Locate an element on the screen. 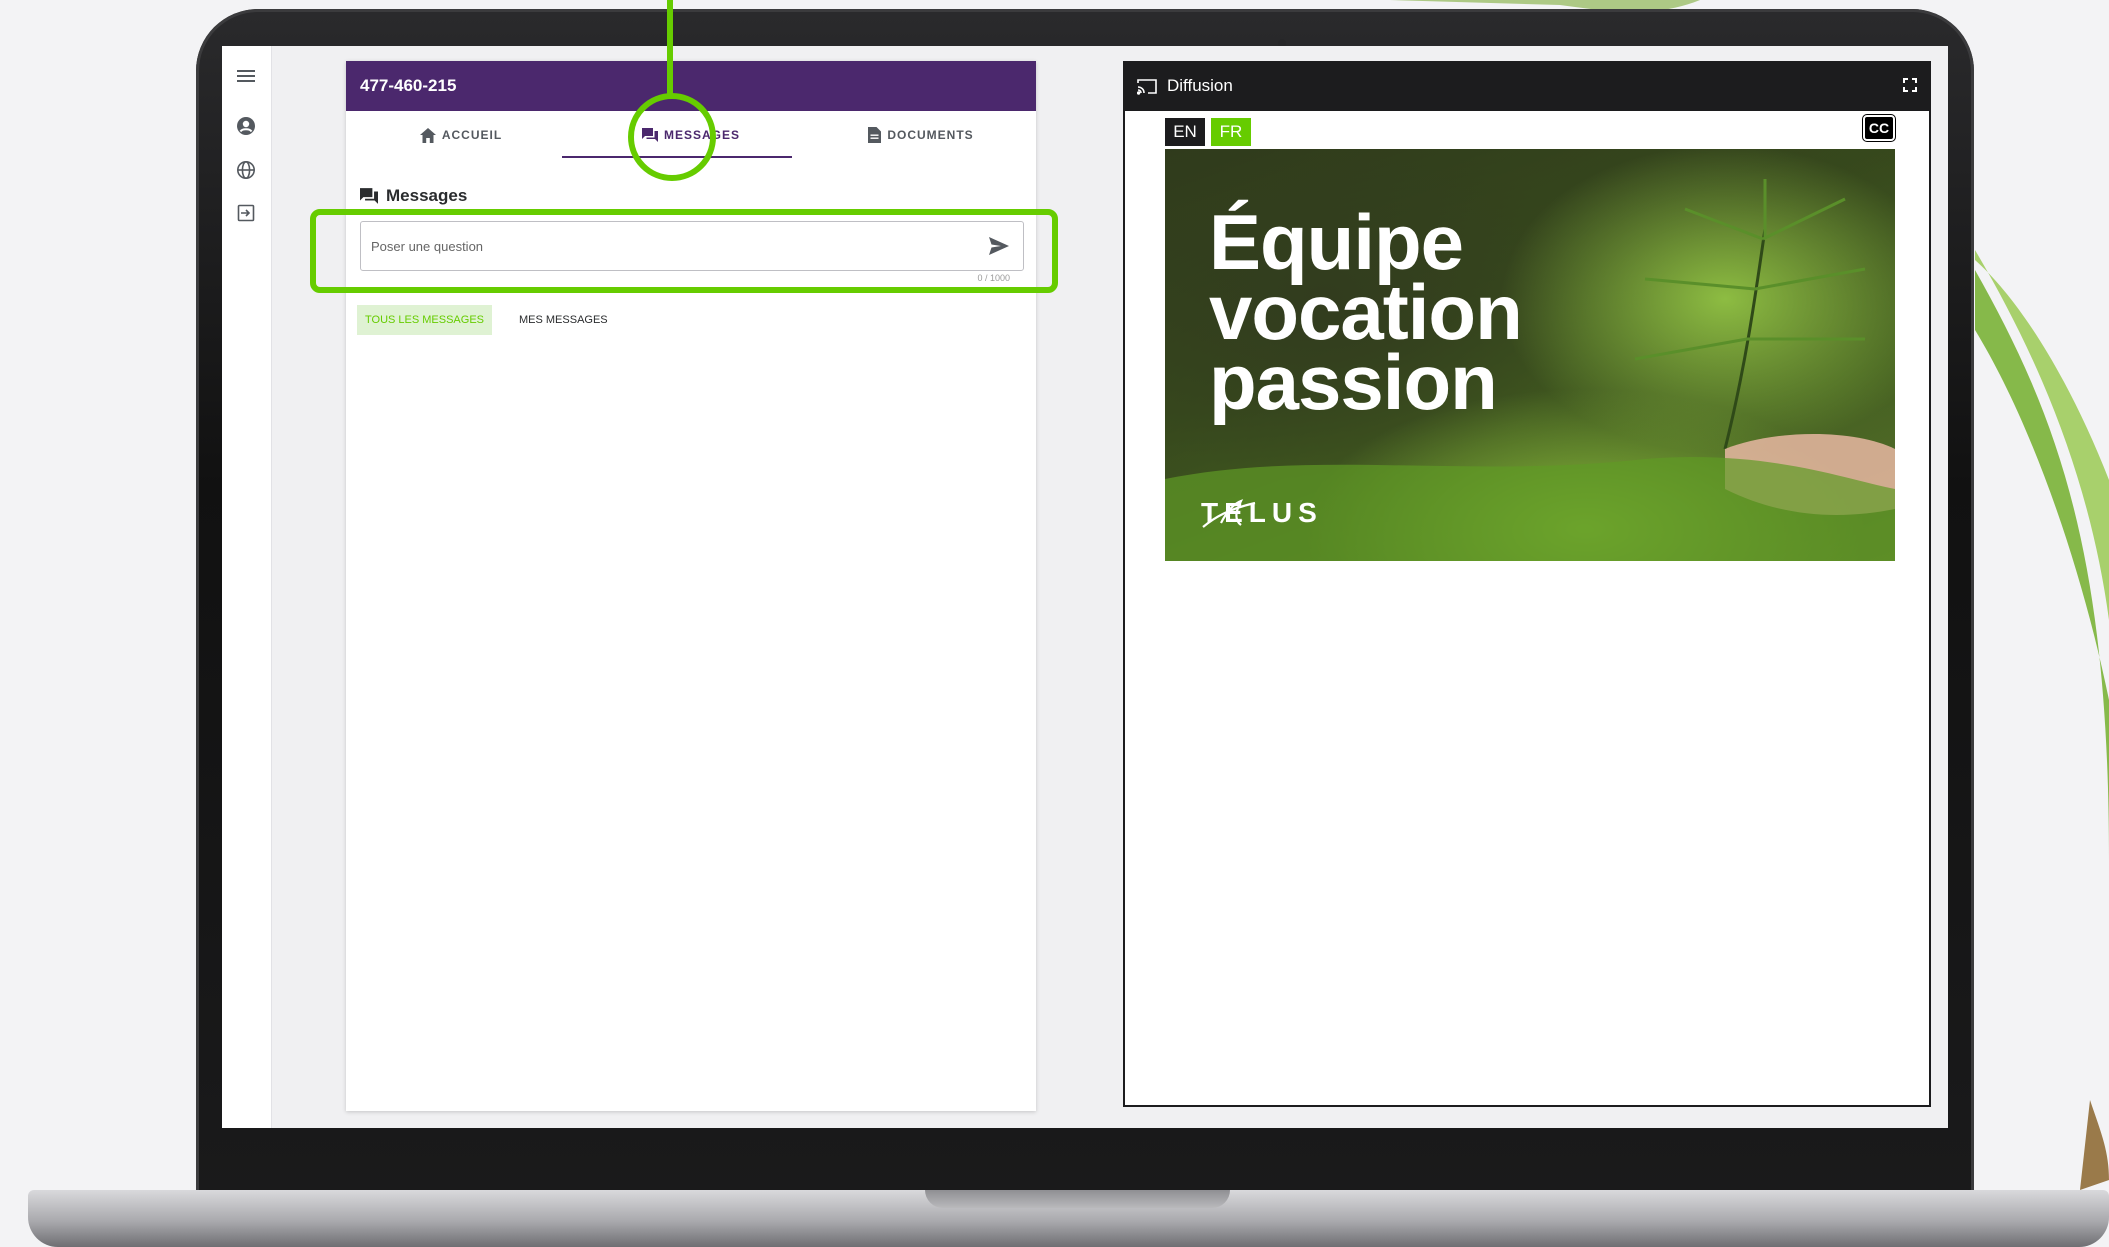 The height and width of the screenshot is (1247, 2109). section-title-text: Messages is located at coordinates (427, 195).